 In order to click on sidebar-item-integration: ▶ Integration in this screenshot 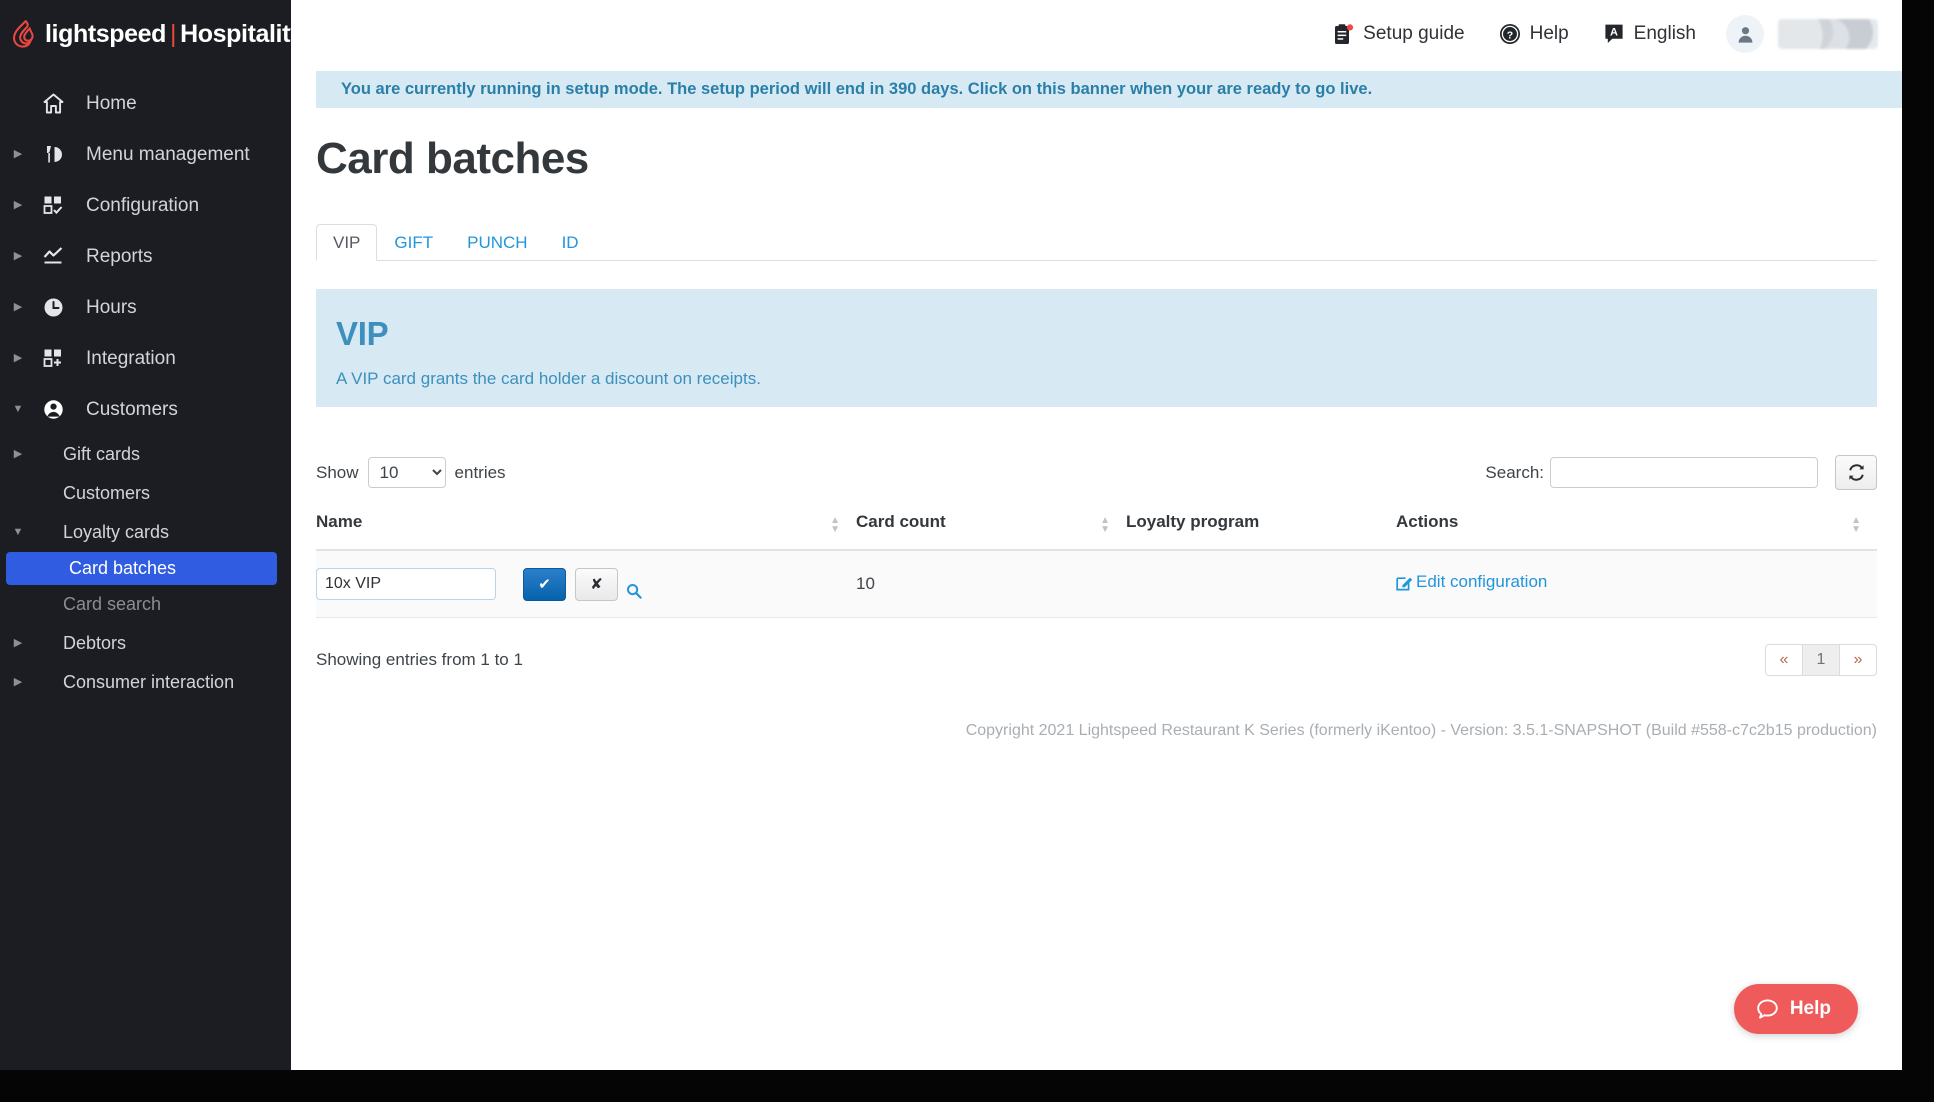, I will do `click(145, 358)`.